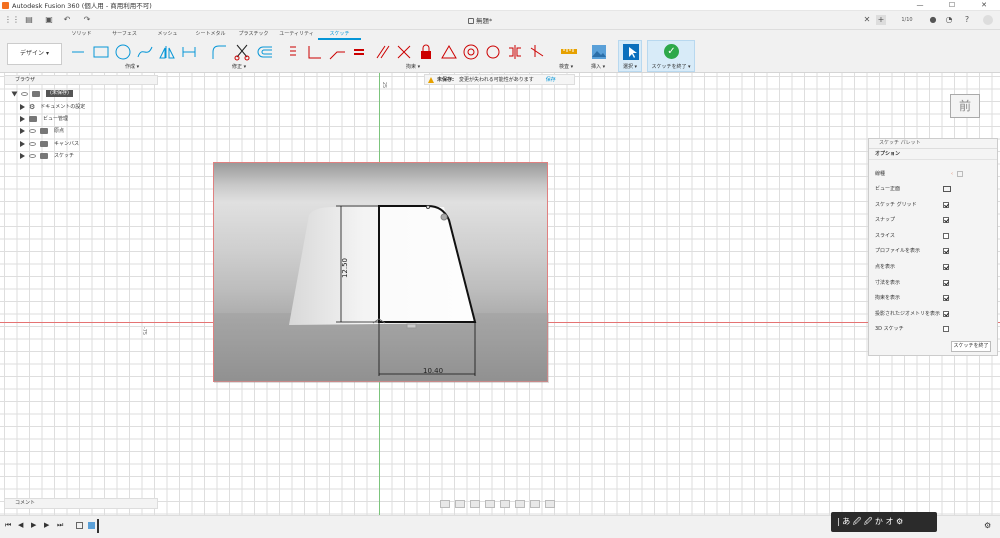  Describe the element at coordinates (210, 35) in the screenshot. I see `tab-sheet-metal: シートメタル` at that location.